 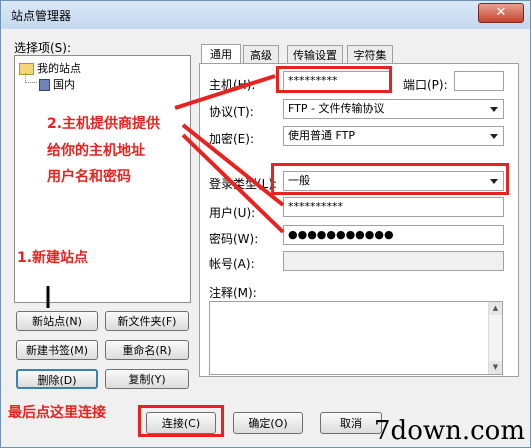 I want to click on host-label: 主机(H):, so click(x=232, y=85).